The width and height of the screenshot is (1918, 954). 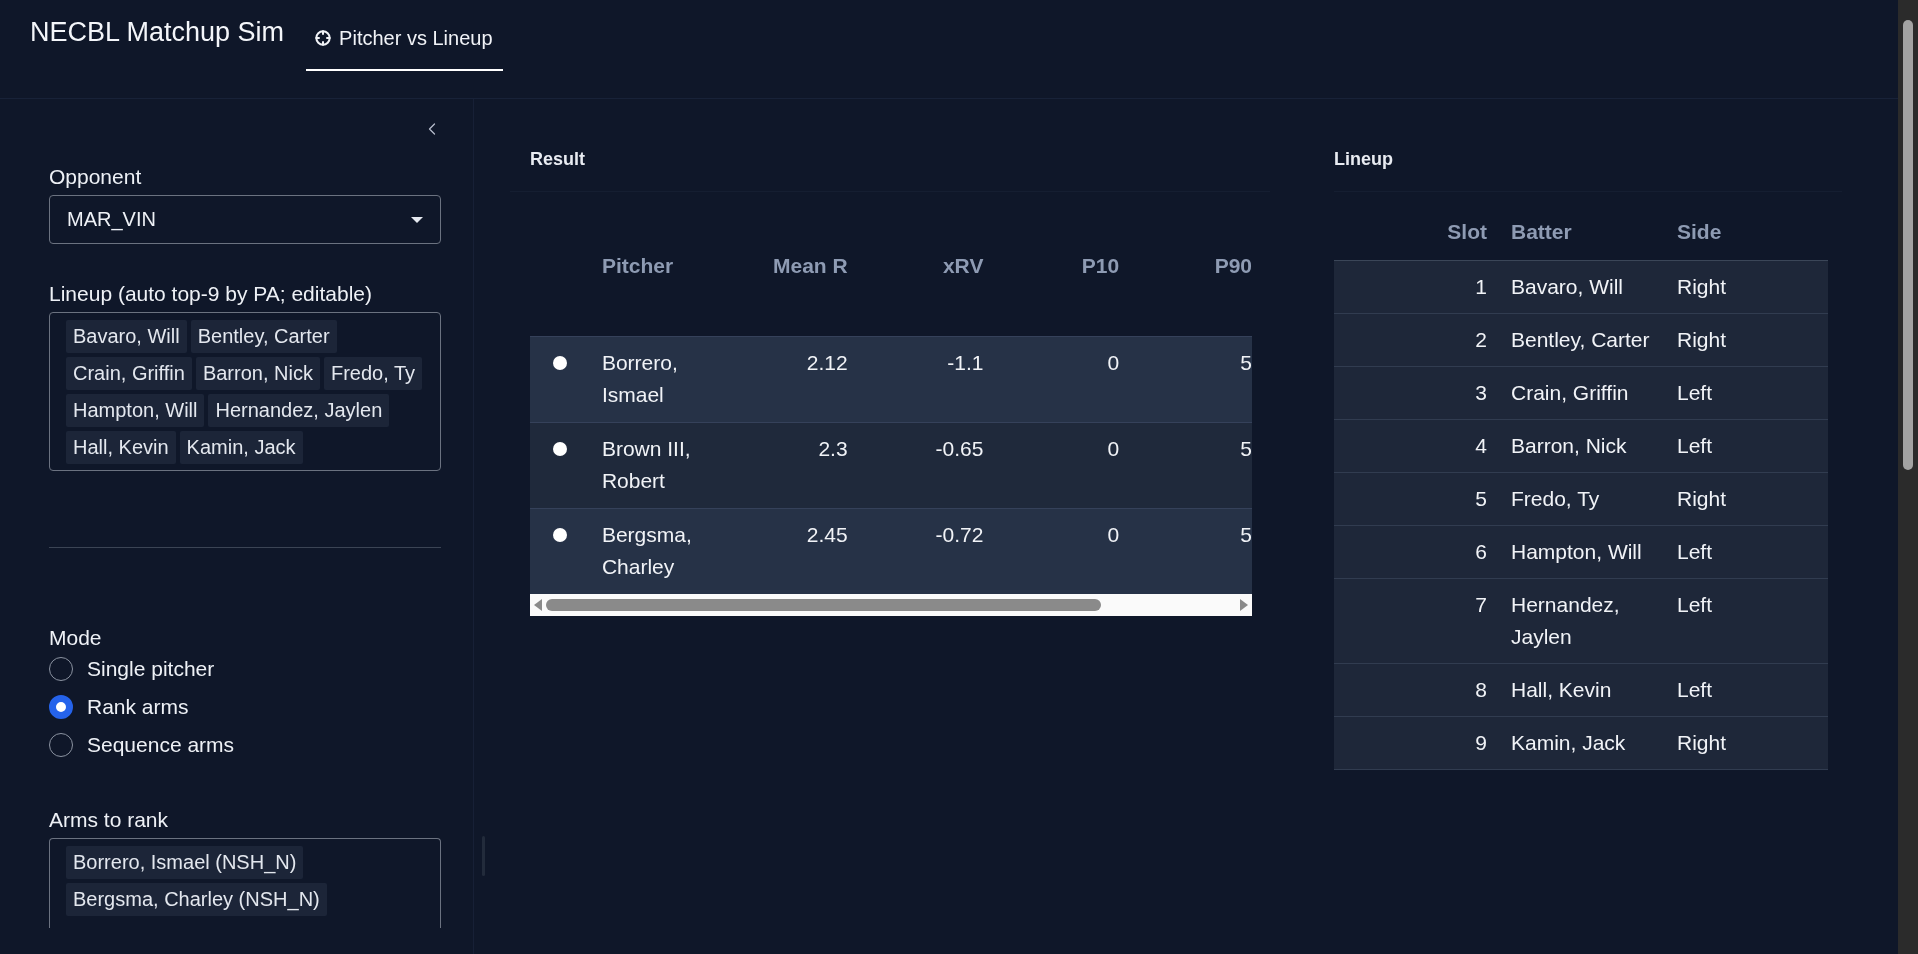 What do you see at coordinates (257, 373) in the screenshot?
I see `batter-tag: Barron, Nick` at bounding box center [257, 373].